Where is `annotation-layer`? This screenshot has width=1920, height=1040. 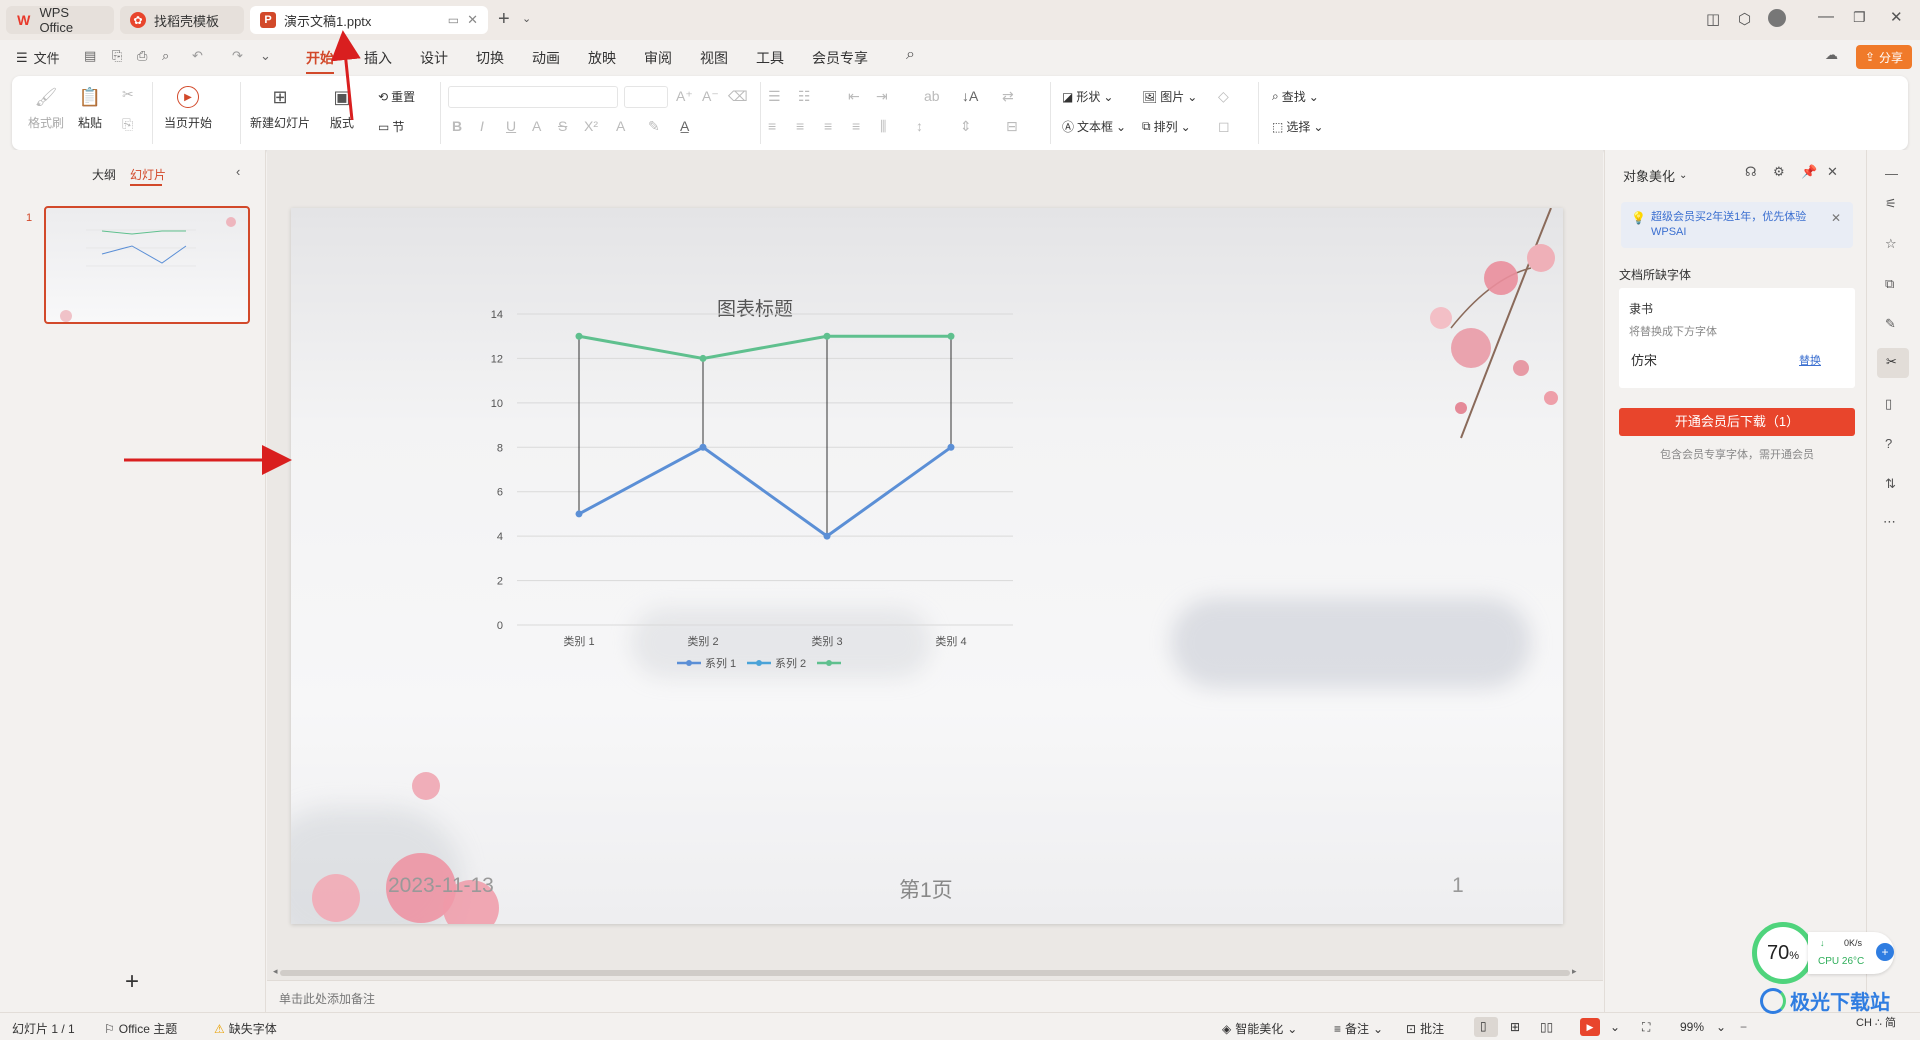
annotation-layer is located at coordinates (242, 252).